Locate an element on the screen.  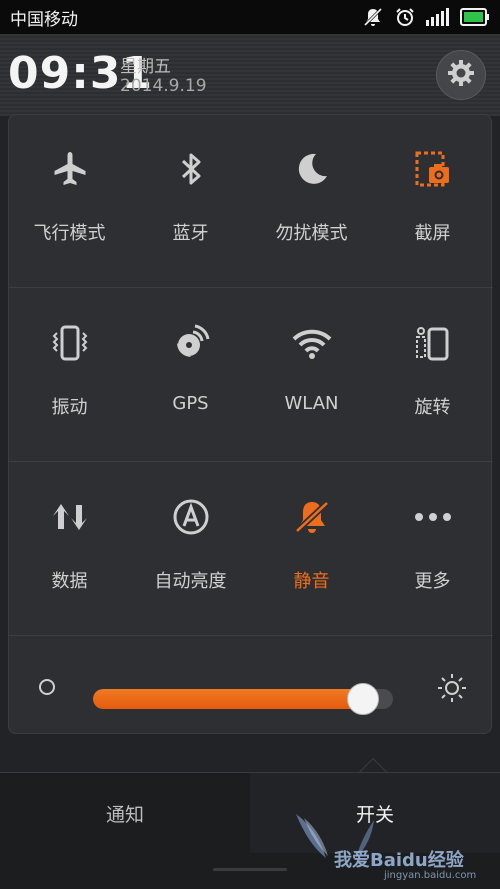
toggle-label: 更多 is located at coordinates (432, 581).